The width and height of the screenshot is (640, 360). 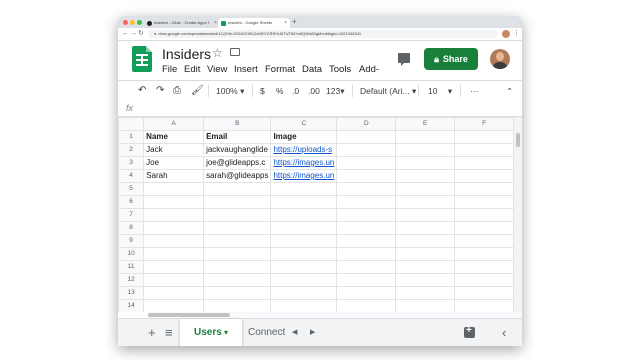 What do you see at coordinates (131, 267) in the screenshot?
I see `row-header: 11` at bounding box center [131, 267].